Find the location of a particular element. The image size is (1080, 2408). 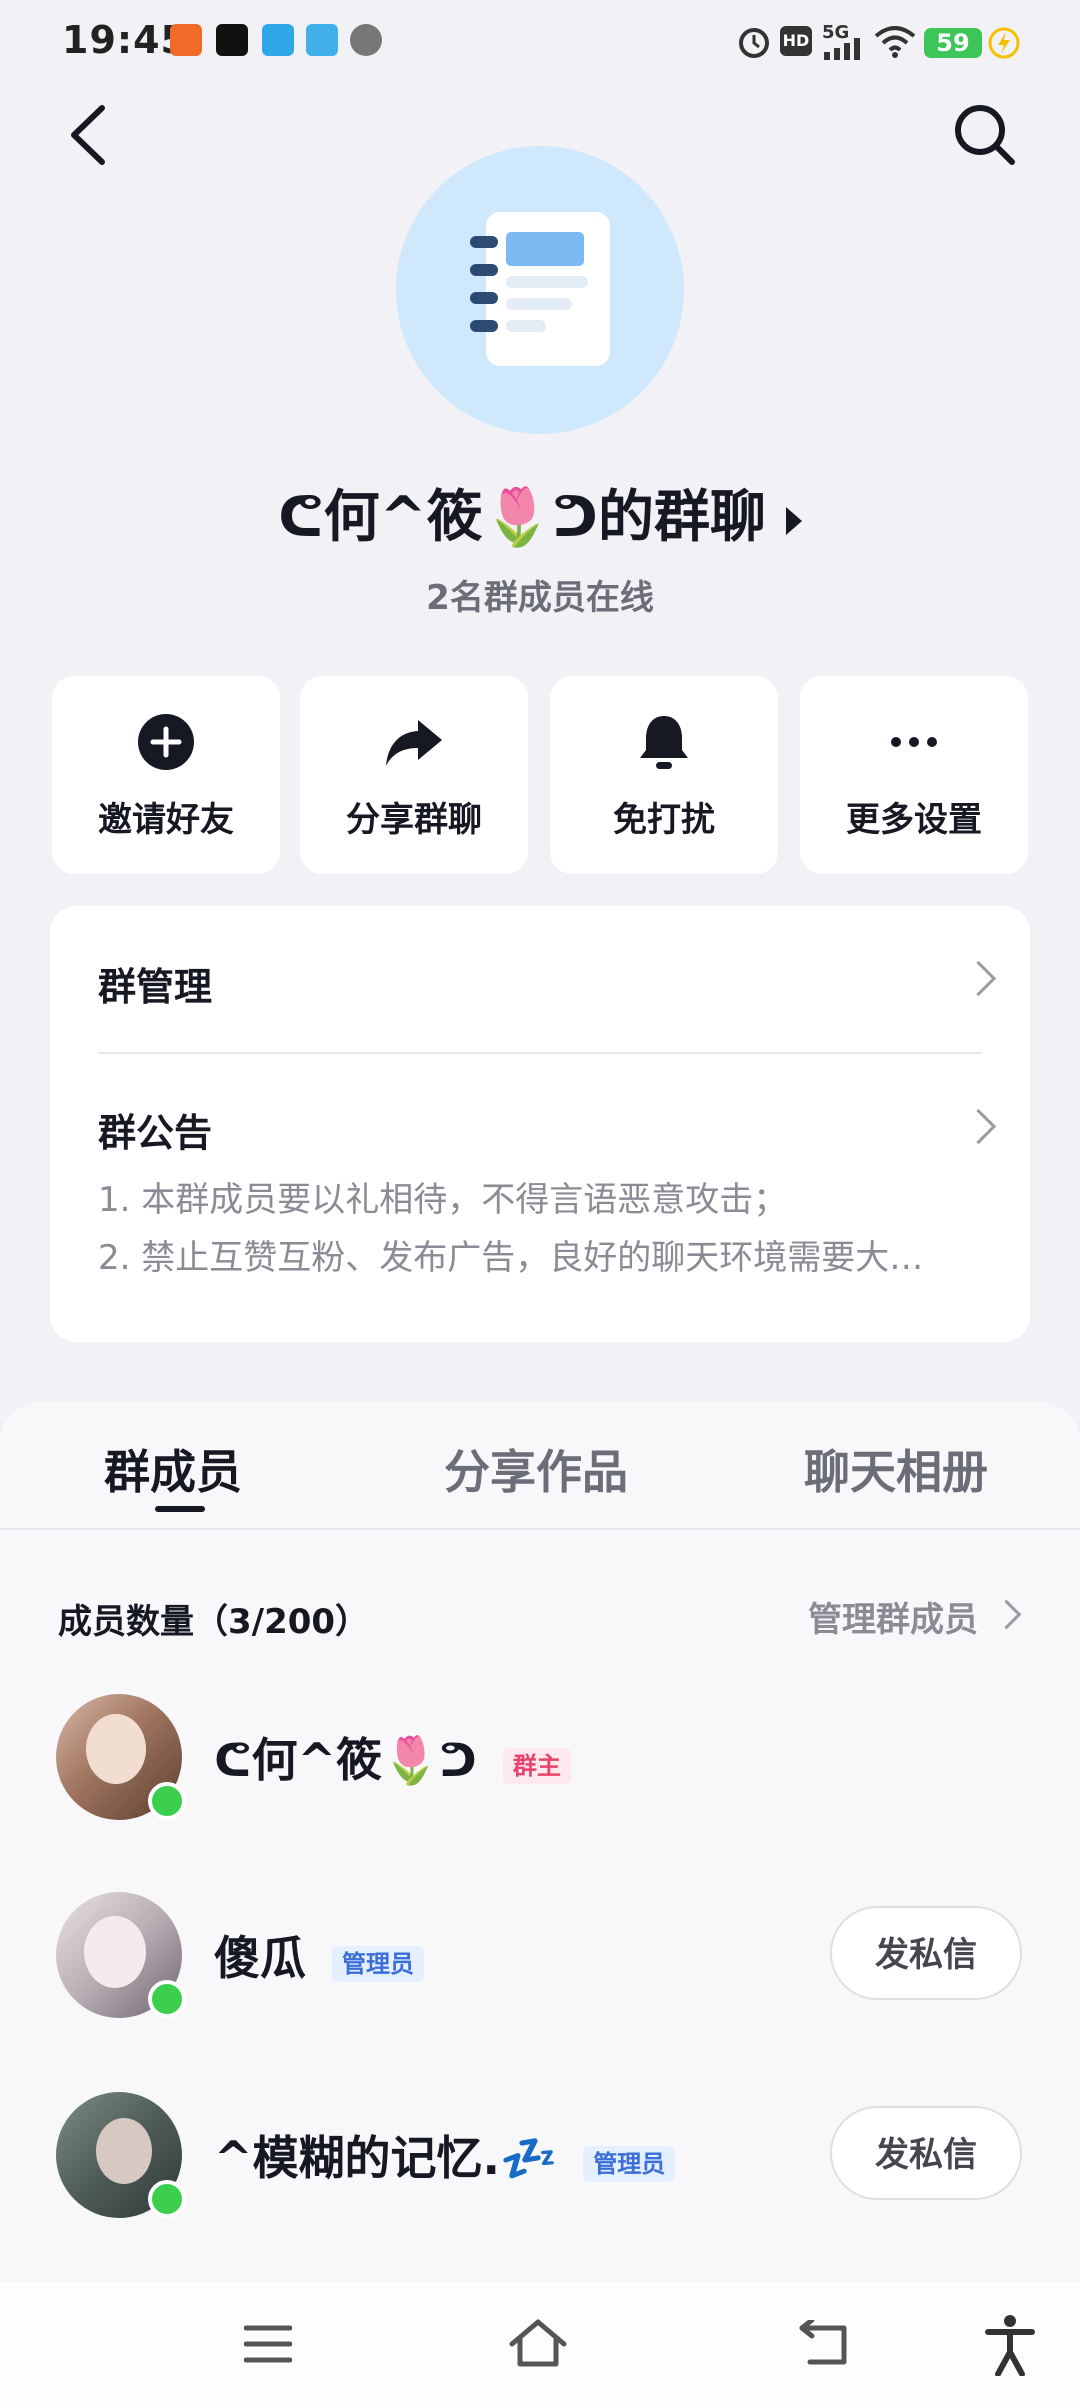

invite-friends-button: 邀请好友 is located at coordinates (166, 775).